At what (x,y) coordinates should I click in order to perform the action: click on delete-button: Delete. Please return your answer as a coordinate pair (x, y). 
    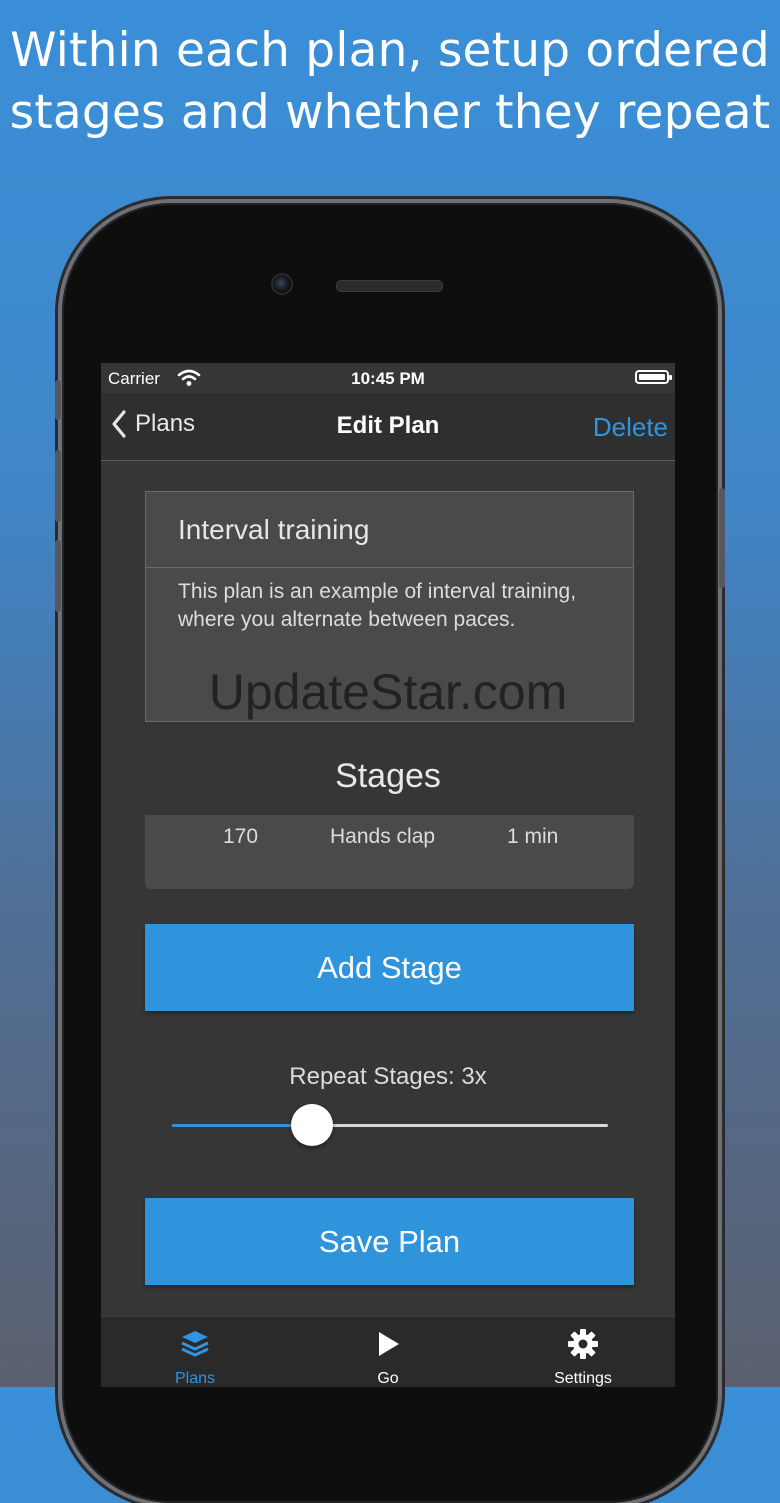
    Looking at the image, I should click on (630, 427).